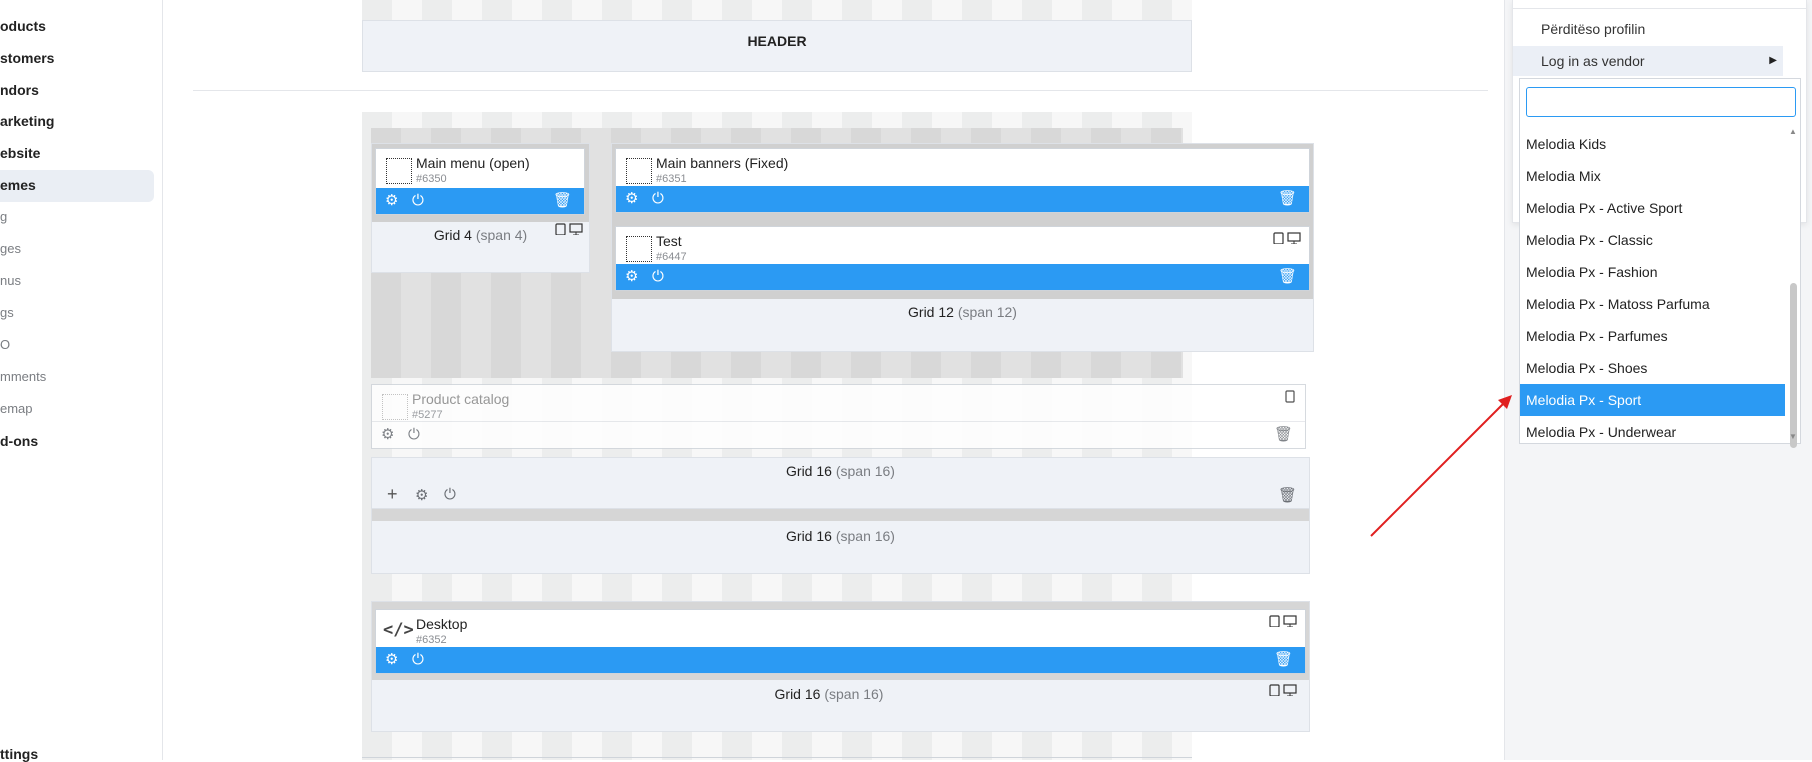 This screenshot has width=1812, height=762. Describe the element at coordinates (722, 163) in the screenshot. I see `block-title: Main banners (Fixed)` at that location.